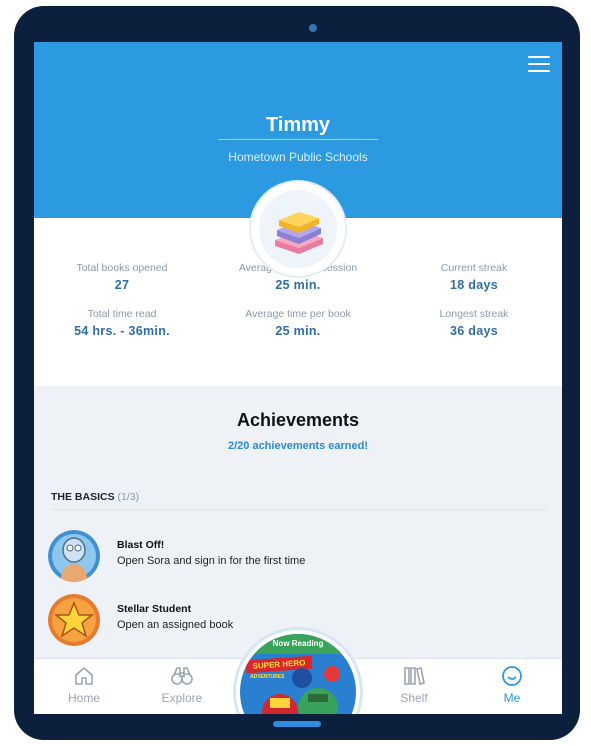  I want to click on section-divider, so click(299, 509).